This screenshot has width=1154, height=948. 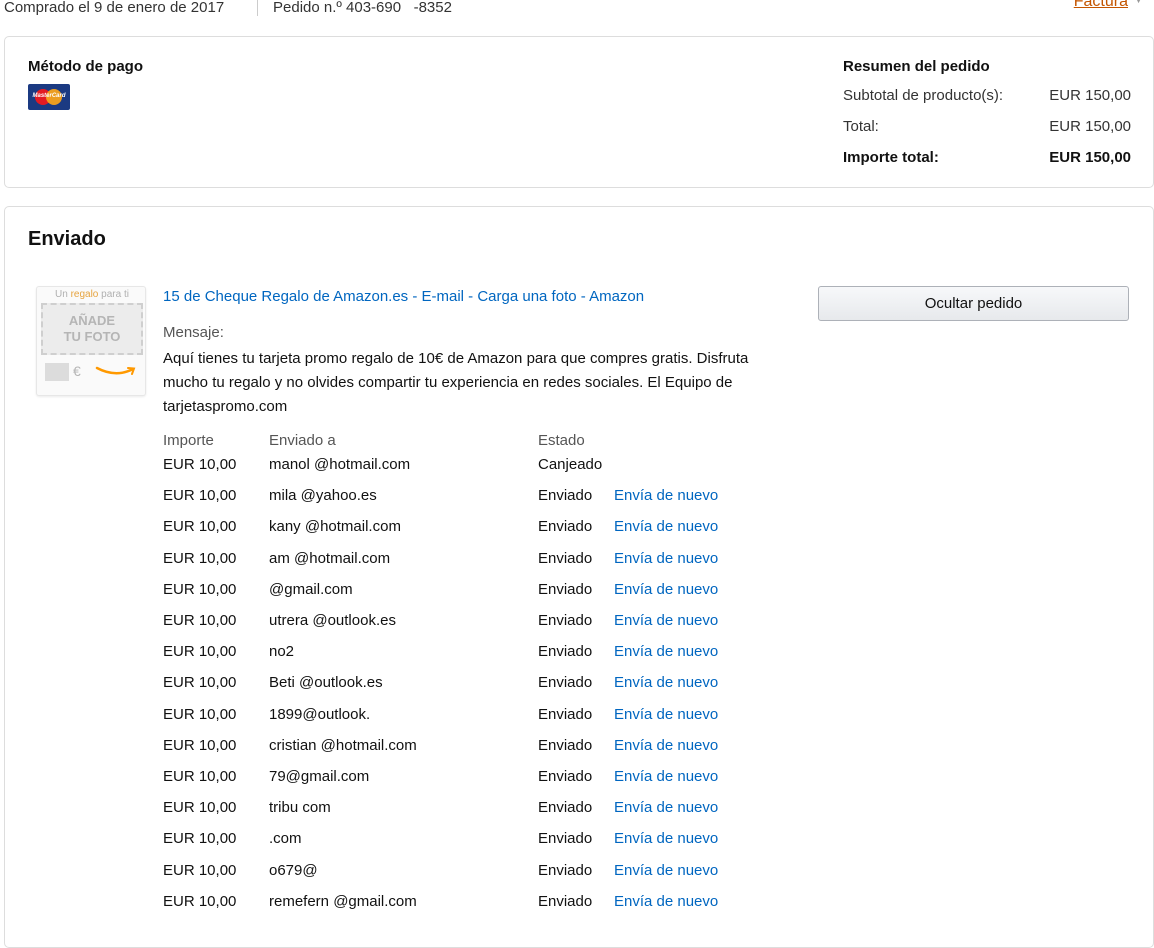 What do you see at coordinates (570, 464) in the screenshot?
I see `status-cell: Canjeado` at bounding box center [570, 464].